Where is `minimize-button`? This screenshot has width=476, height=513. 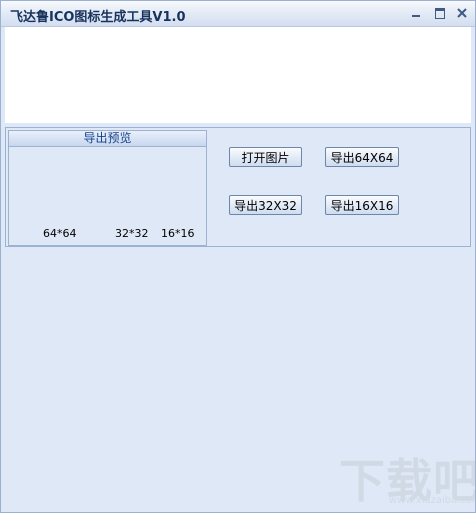
minimize-button is located at coordinates (416, 13).